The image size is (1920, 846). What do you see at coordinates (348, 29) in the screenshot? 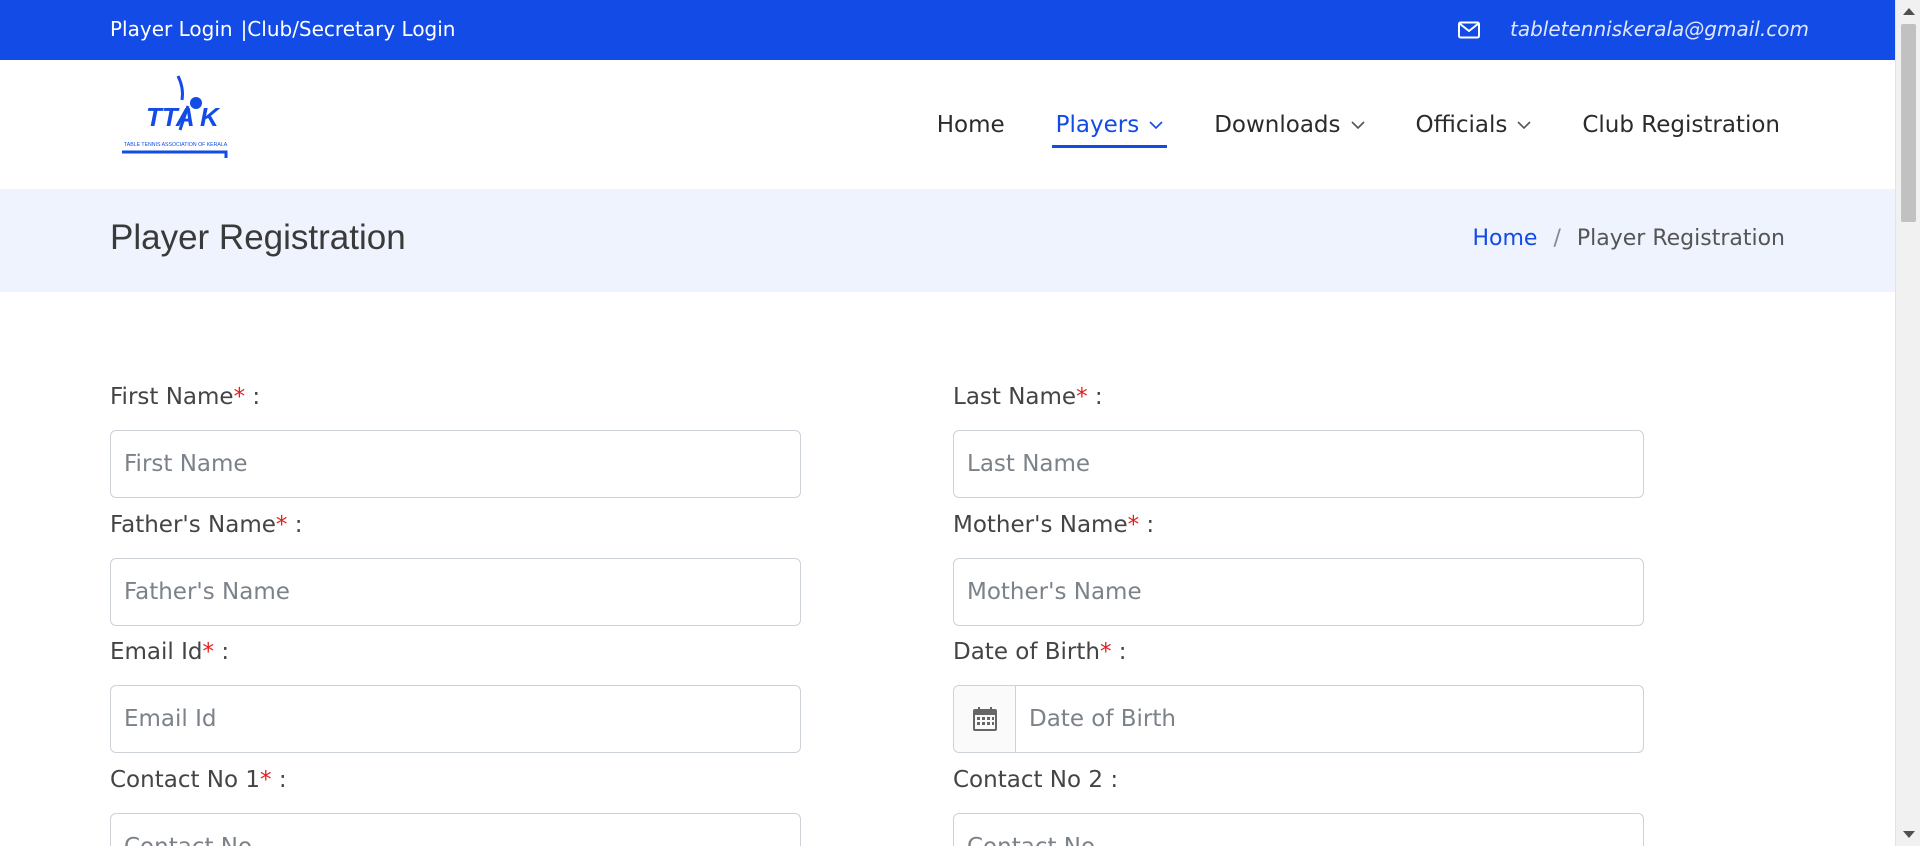
I see `club-secretary-login-link: |Club/Secretary Login` at bounding box center [348, 29].